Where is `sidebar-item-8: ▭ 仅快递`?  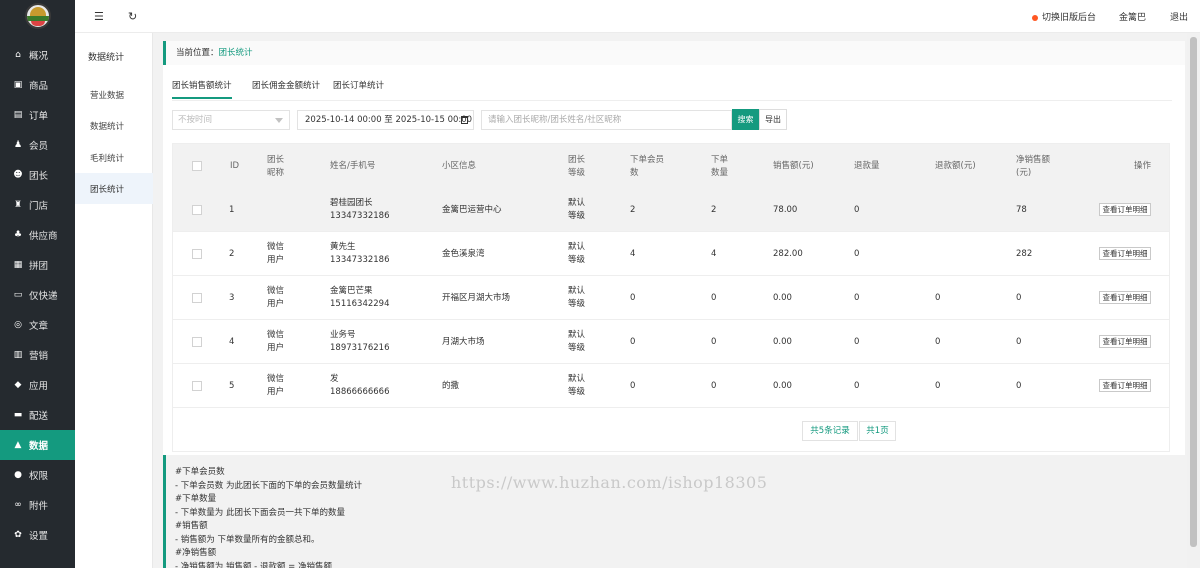
sidebar-item-8: ▭ 仅快递 is located at coordinates (37, 295).